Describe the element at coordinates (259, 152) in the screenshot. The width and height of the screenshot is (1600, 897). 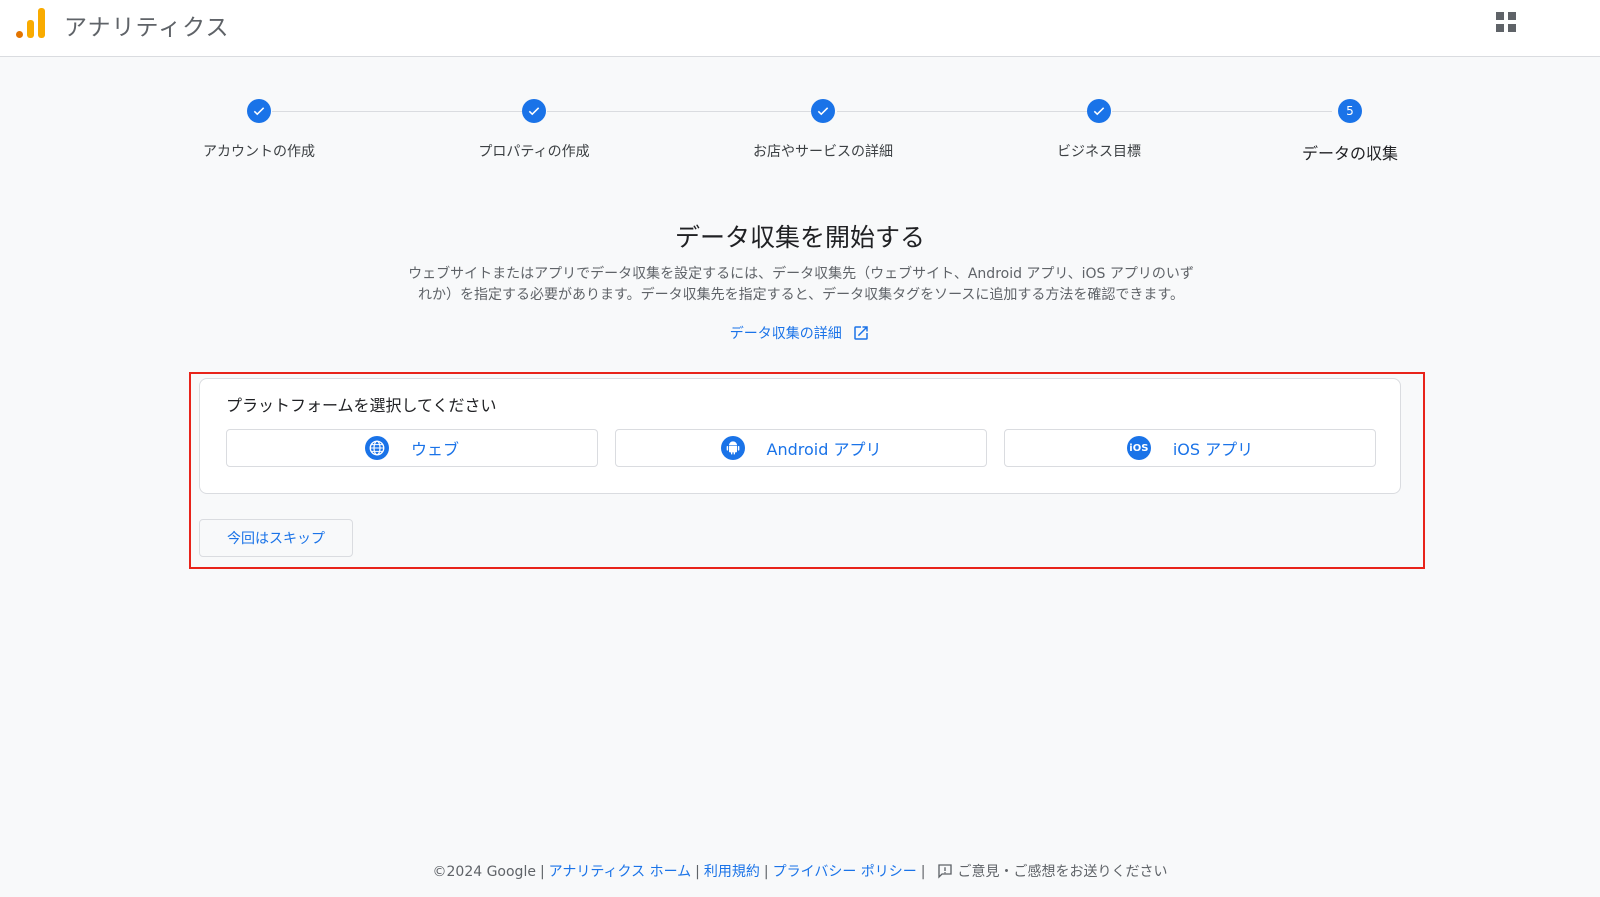
I see `step-label-create-account: アカウントの作成` at that location.